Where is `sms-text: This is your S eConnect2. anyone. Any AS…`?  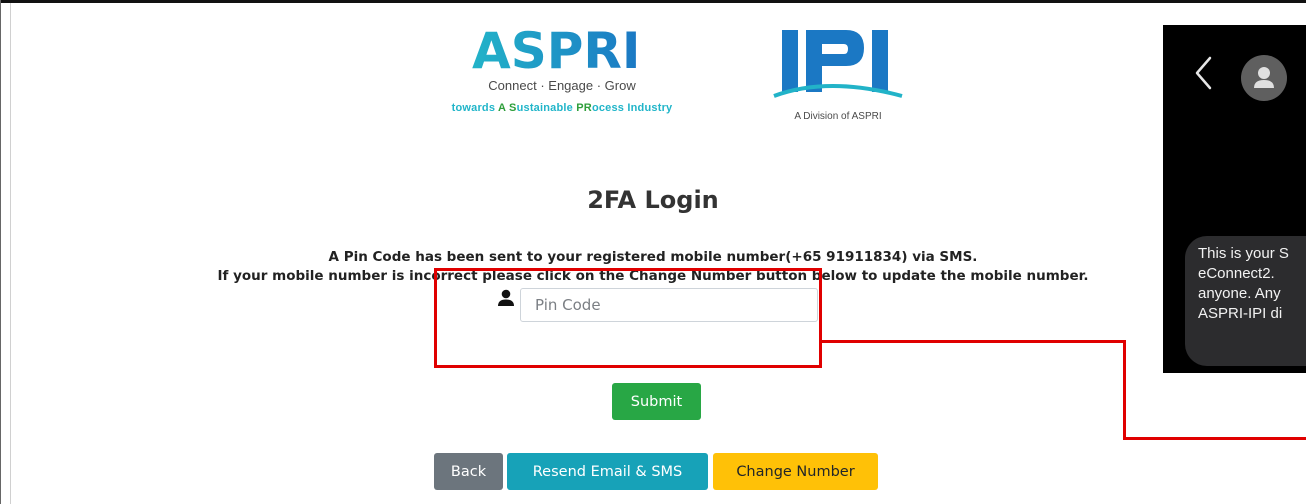
sms-text: This is your S eConnect2. anyone. Any AS… is located at coordinates (1252, 284).